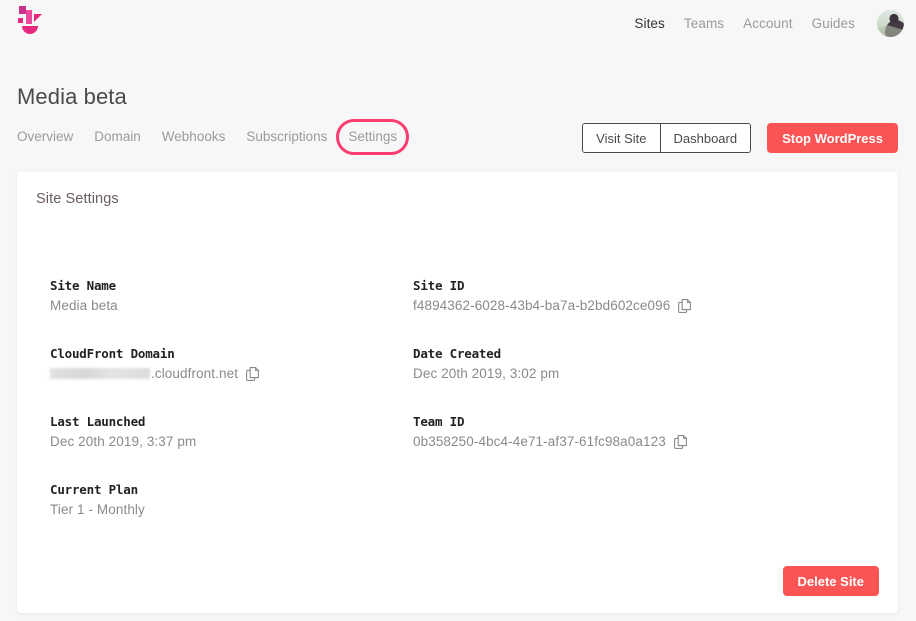  What do you see at coordinates (231, 441) in the screenshot?
I see `field-value-wrap: Dec 20th 2019, 3:37 pm` at bounding box center [231, 441].